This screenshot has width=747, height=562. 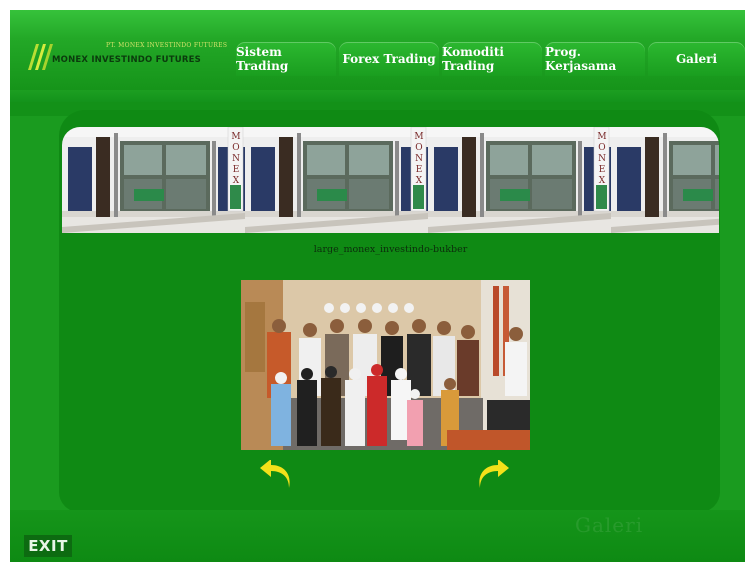 What do you see at coordinates (696, 59) in the screenshot?
I see `tab-galeri: Galeri` at bounding box center [696, 59].